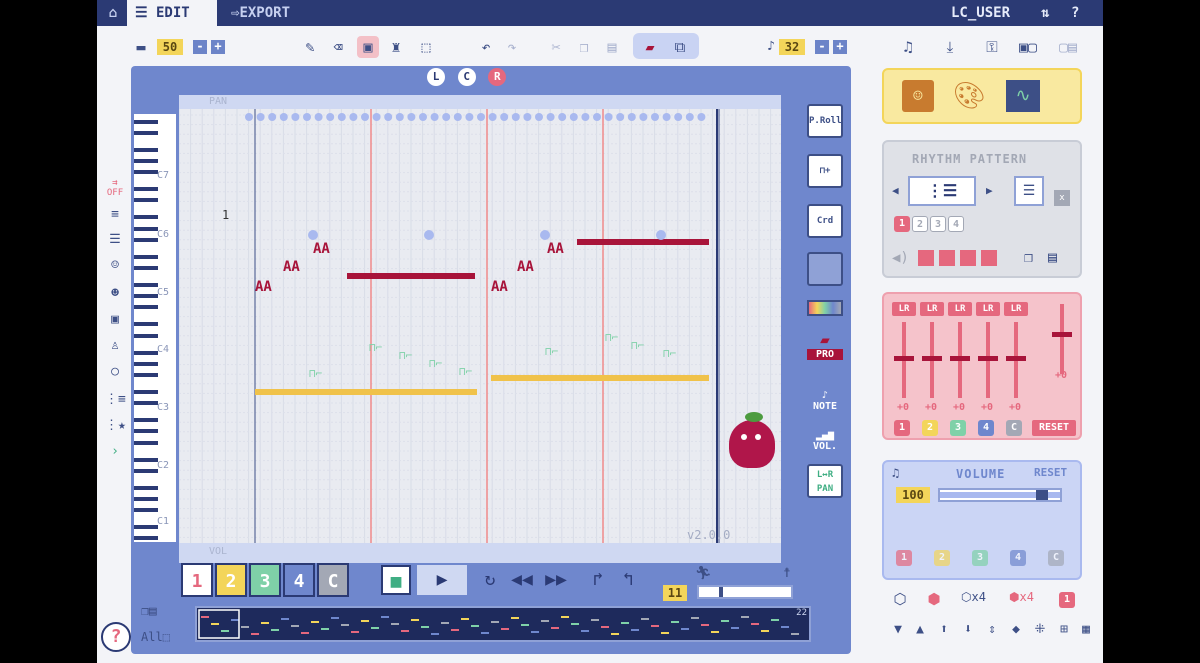 Image resolution: width=1200 pixels, height=663 pixels. I want to click on rhythm-list-icon: ☰, so click(1029, 191).